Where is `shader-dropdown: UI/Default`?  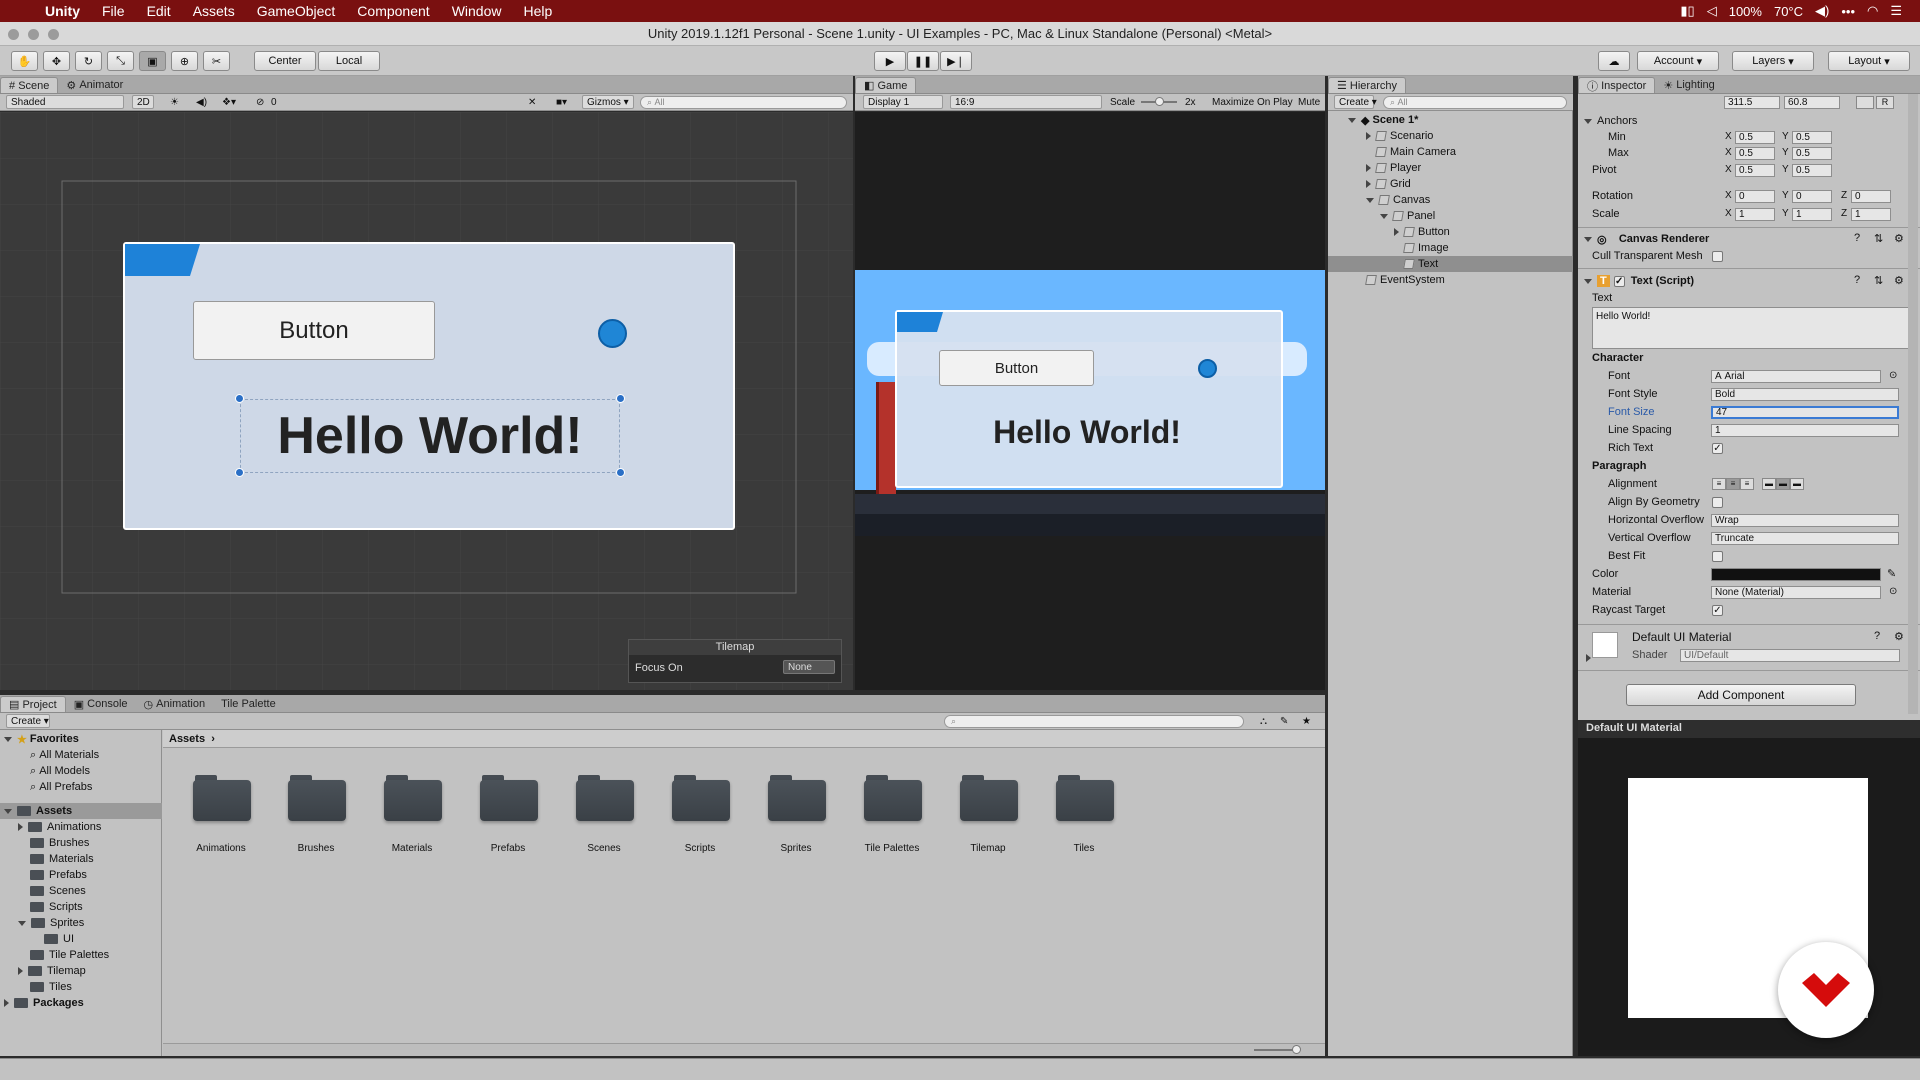 shader-dropdown: UI/Default is located at coordinates (1790, 655).